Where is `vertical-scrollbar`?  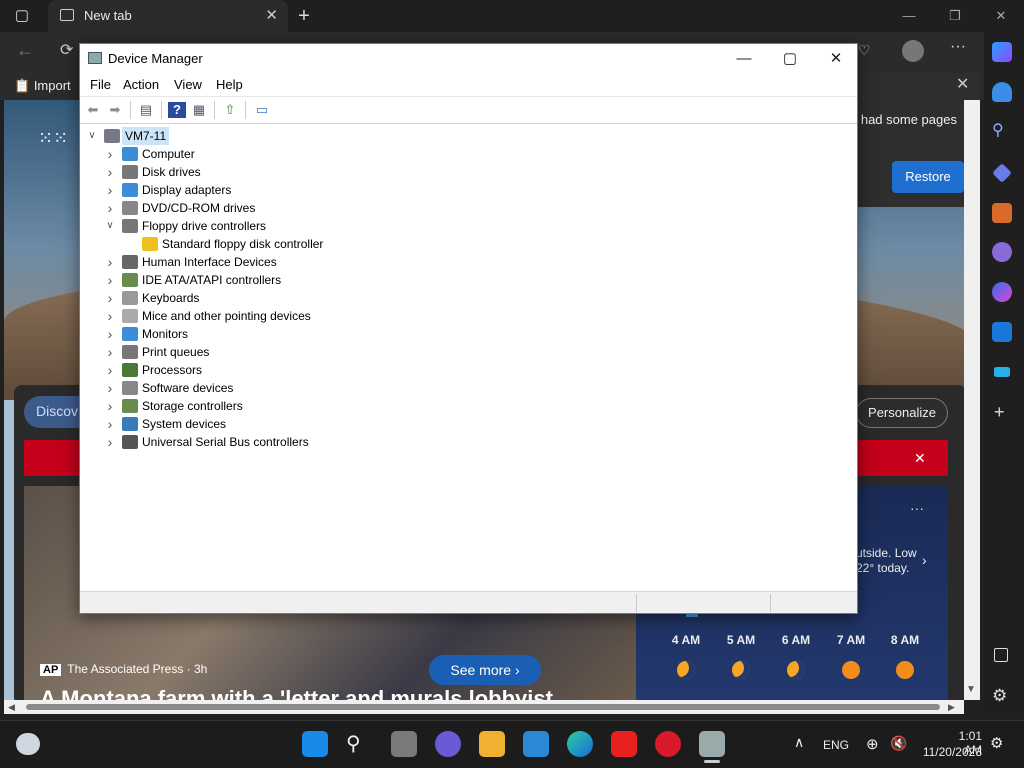 vertical-scrollbar is located at coordinates (972, 400).